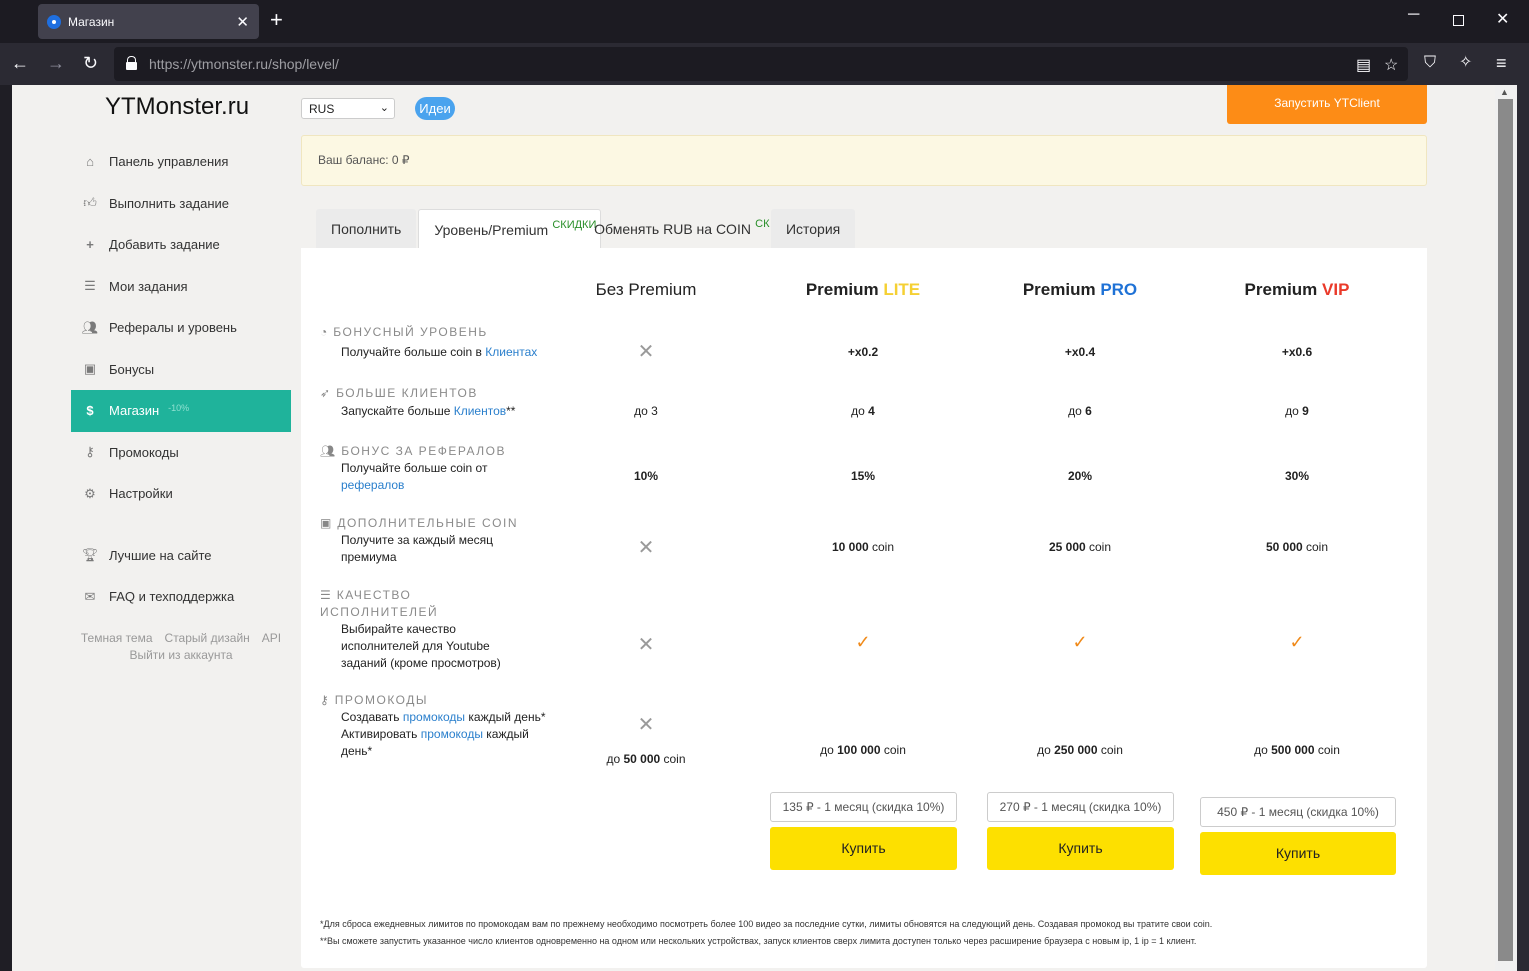 This screenshot has width=1529, height=971. What do you see at coordinates (379, 603) in the screenshot?
I see `row-quality-title: ☰ Качество исполнителей` at bounding box center [379, 603].